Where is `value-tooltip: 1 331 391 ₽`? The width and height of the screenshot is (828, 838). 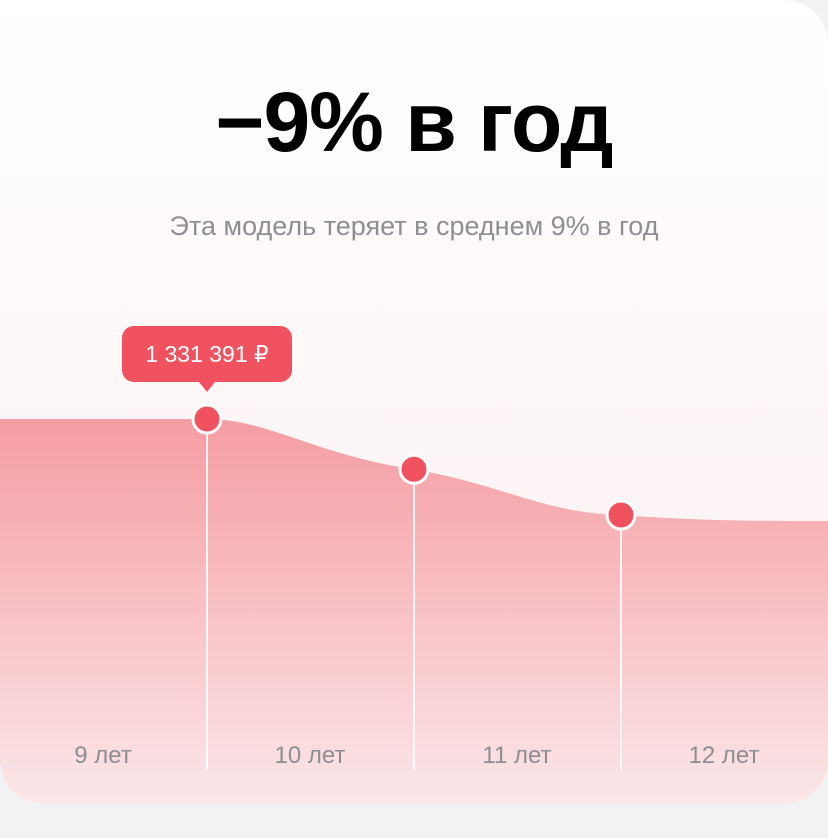 value-tooltip: 1 331 391 ₽ is located at coordinates (207, 359).